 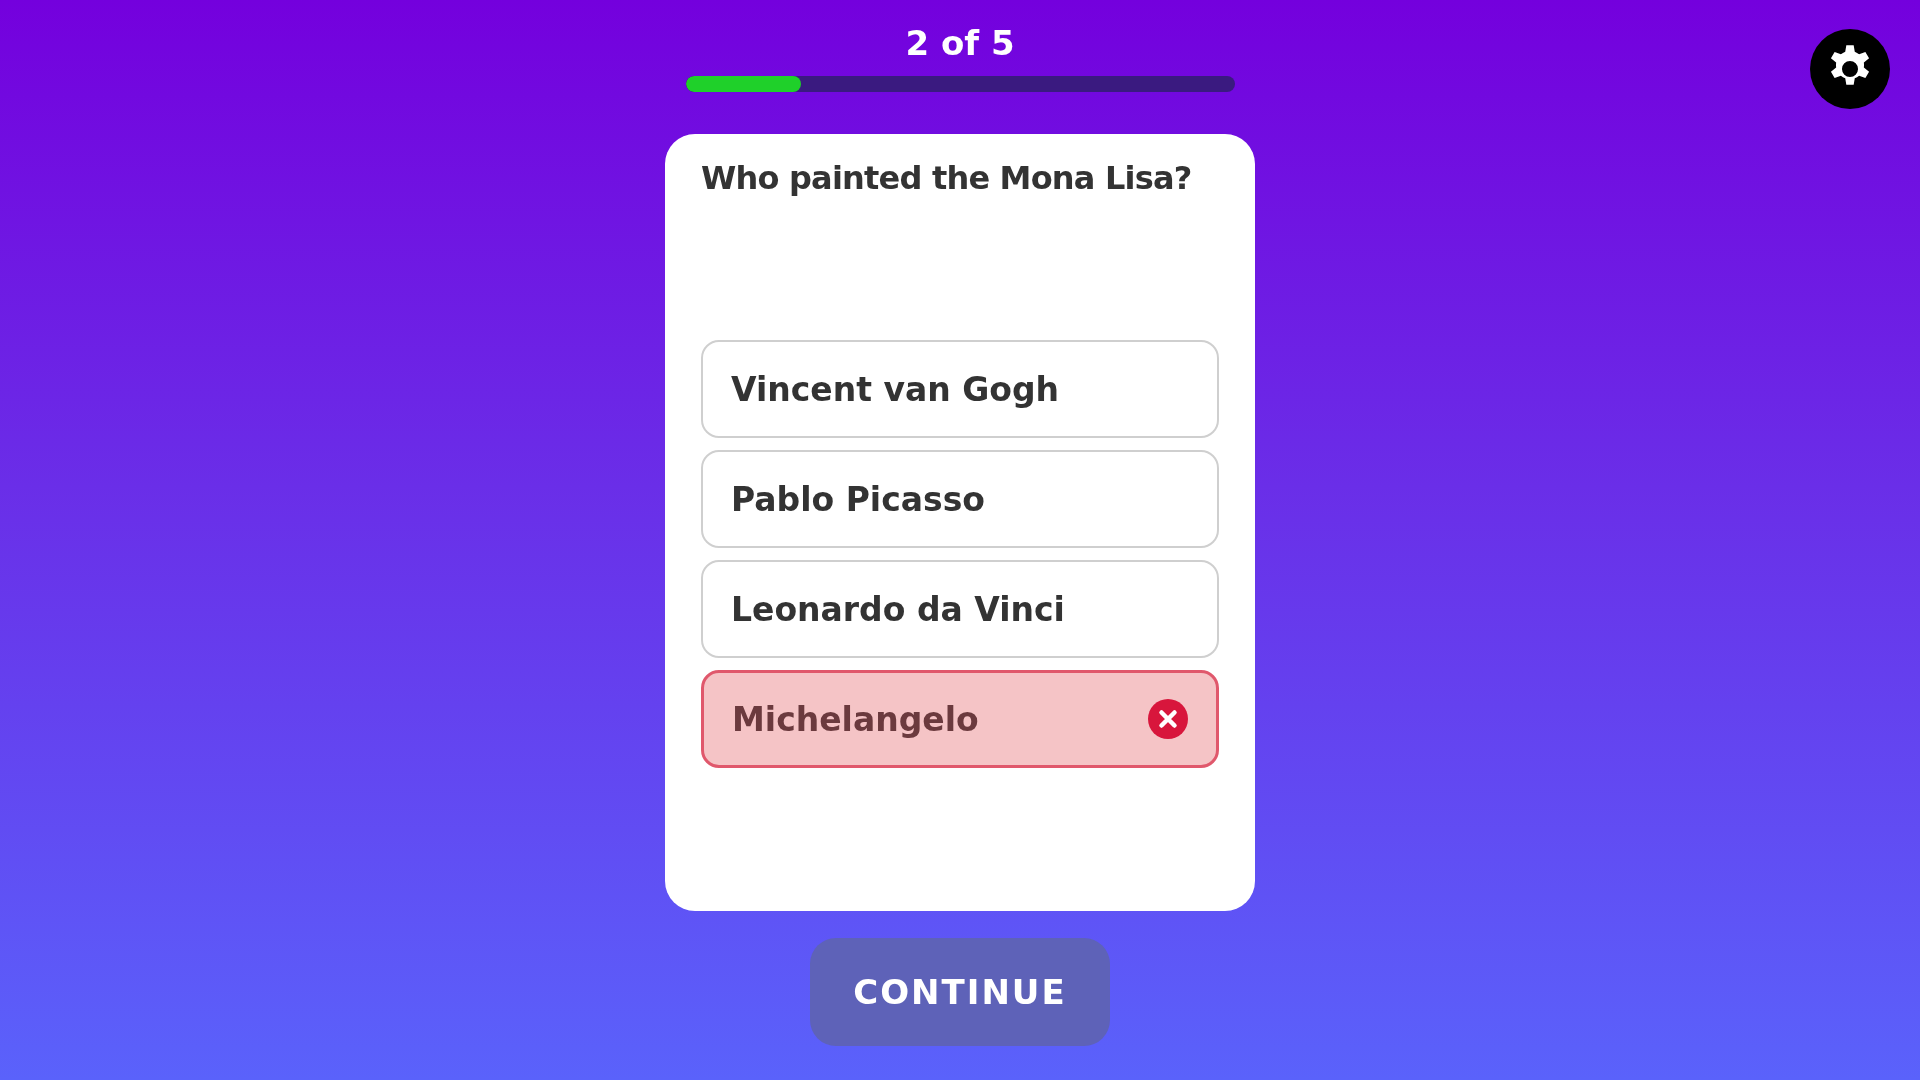 What do you see at coordinates (1168, 719) in the screenshot?
I see `close-icon` at bounding box center [1168, 719].